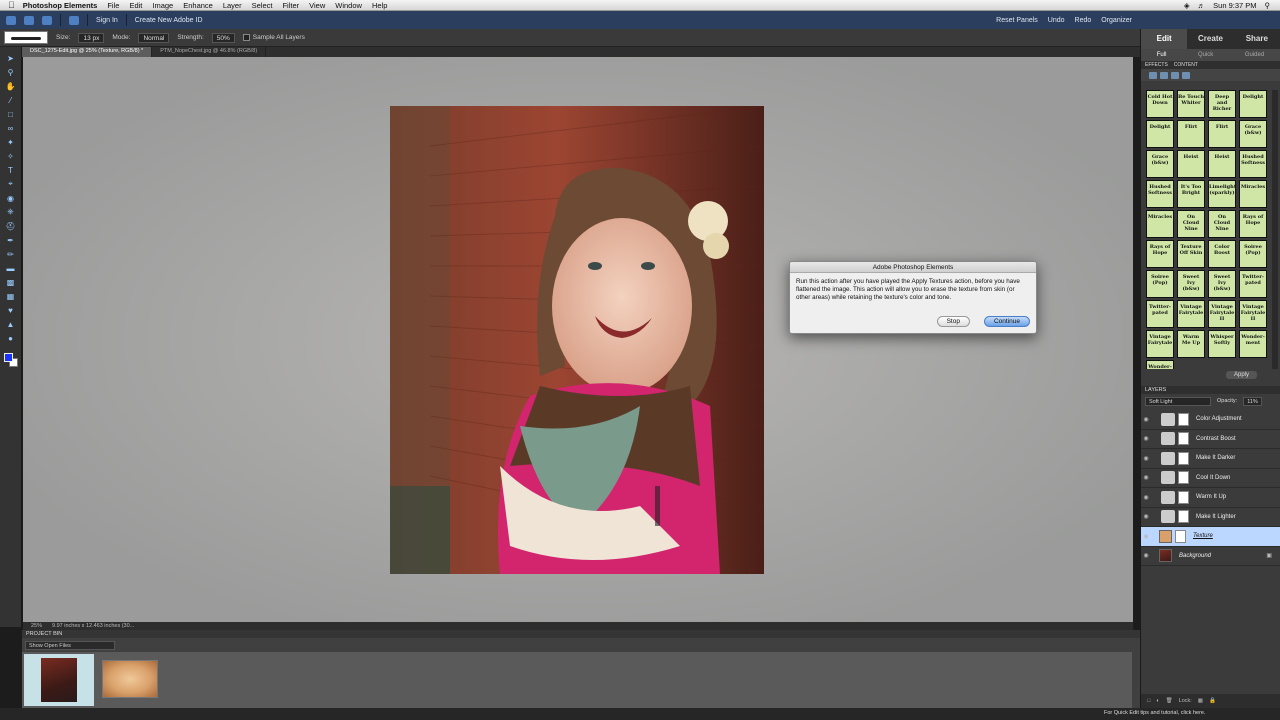 This screenshot has height=720, width=1280. Describe the element at coordinates (11, 114) in the screenshot. I see `marquee-tool-icon: □` at that location.